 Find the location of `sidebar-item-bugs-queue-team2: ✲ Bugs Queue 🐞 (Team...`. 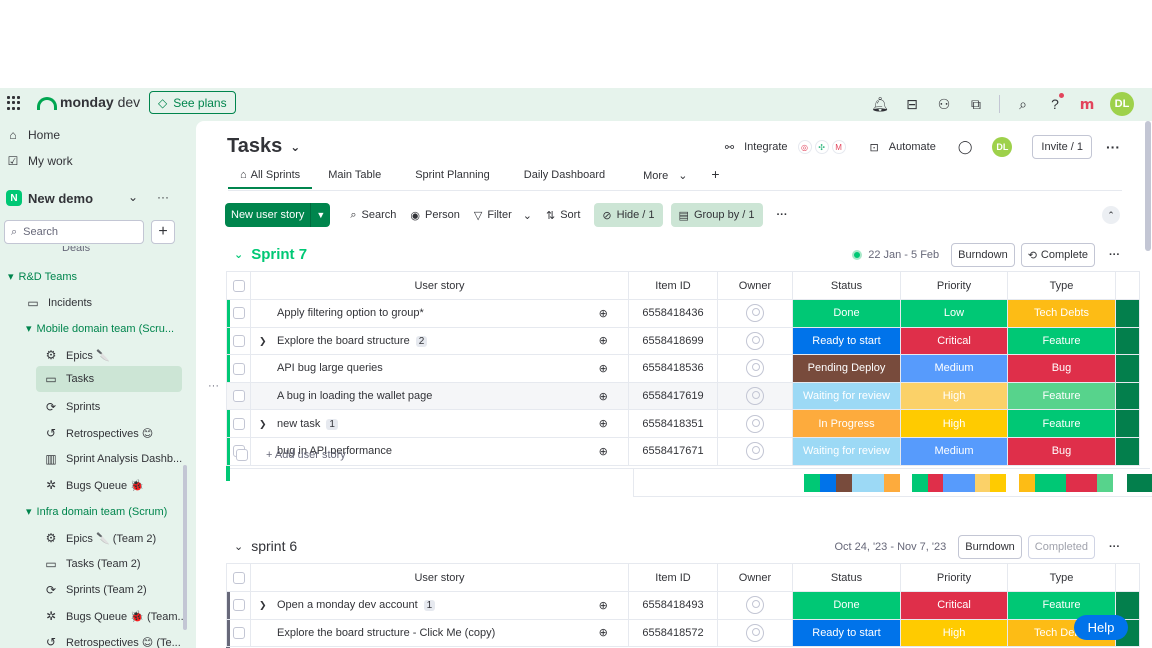

sidebar-item-bugs-queue-team2: ✲ Bugs Queue 🐞 (Team... is located at coordinates (115, 616).